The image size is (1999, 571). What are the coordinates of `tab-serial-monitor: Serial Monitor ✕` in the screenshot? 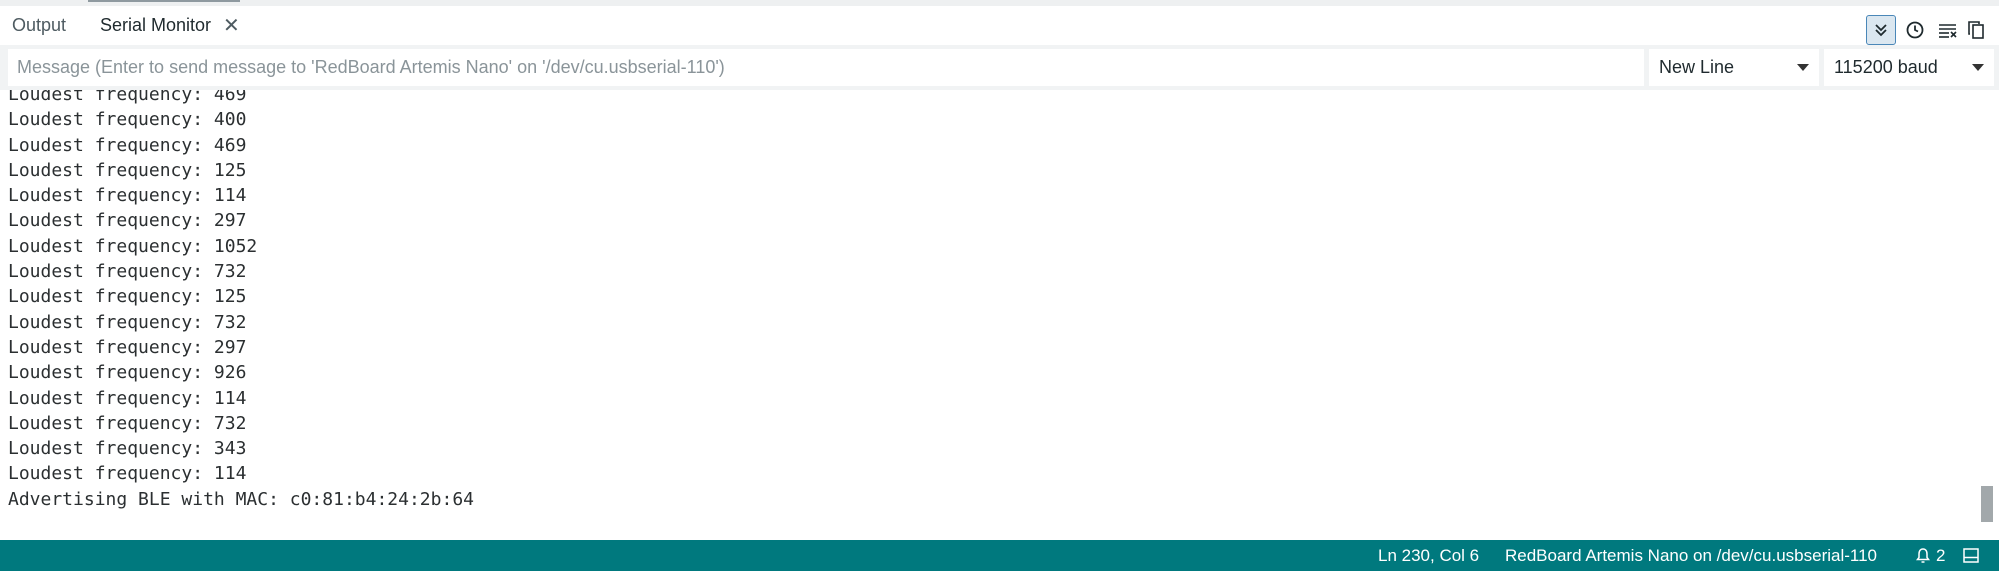 It's located at (170, 25).